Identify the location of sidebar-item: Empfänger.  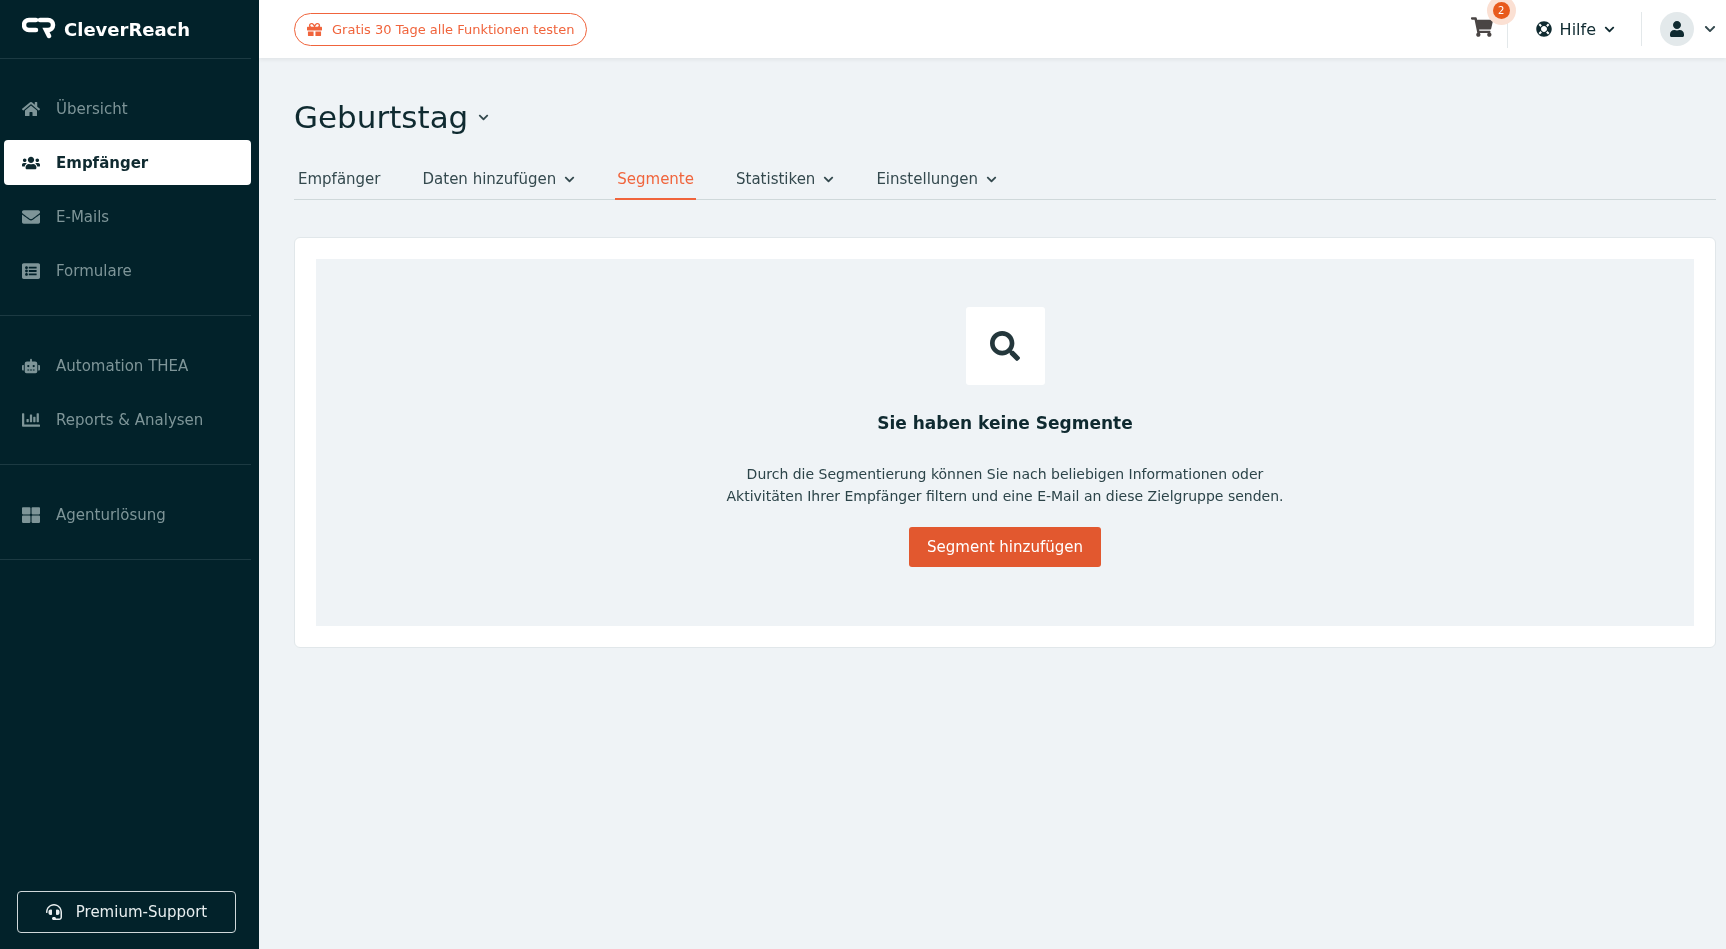
(127, 162).